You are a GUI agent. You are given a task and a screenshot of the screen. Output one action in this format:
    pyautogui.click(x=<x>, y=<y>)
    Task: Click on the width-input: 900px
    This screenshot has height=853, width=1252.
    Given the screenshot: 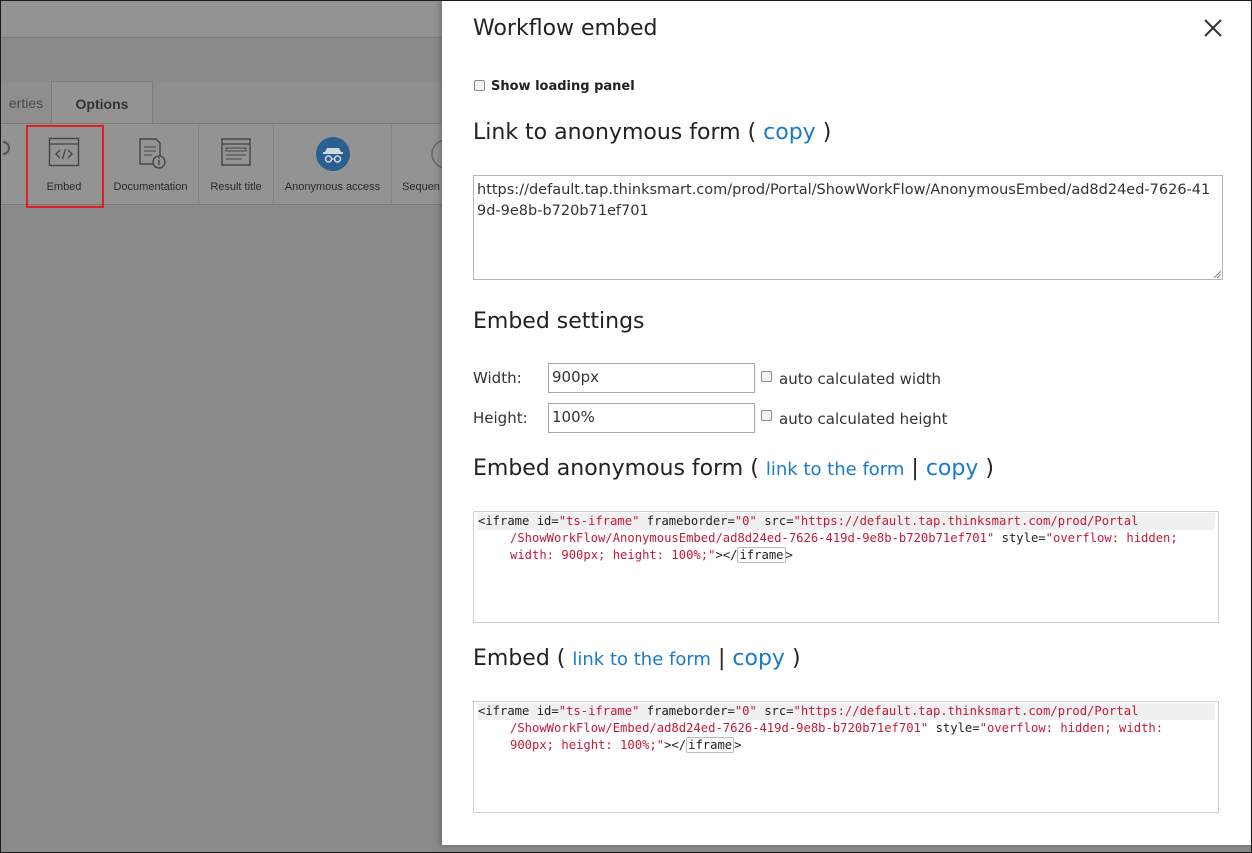 What is the action you would take?
    pyautogui.click(x=651, y=378)
    